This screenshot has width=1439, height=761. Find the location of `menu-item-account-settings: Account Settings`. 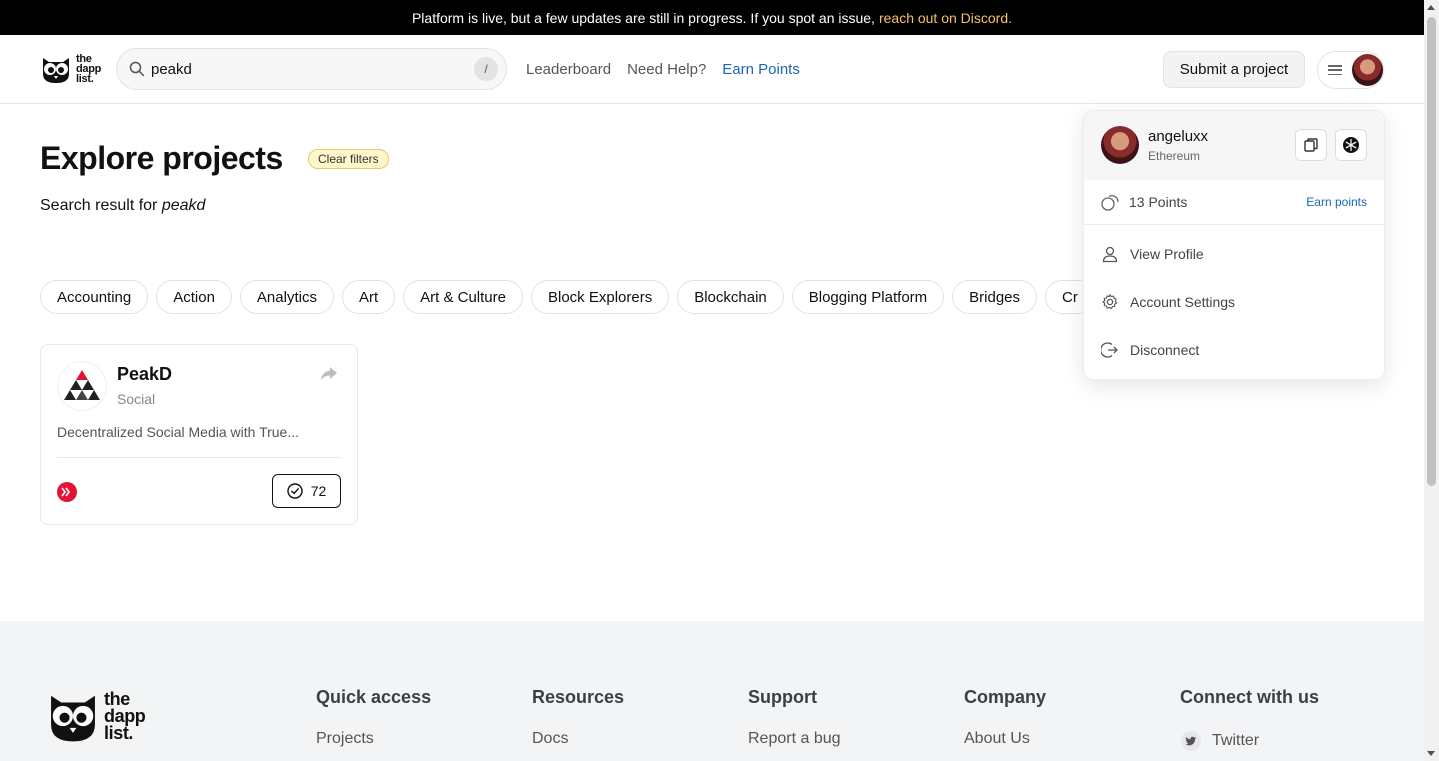

menu-item-account-settings: Account Settings is located at coordinates (1234, 302).